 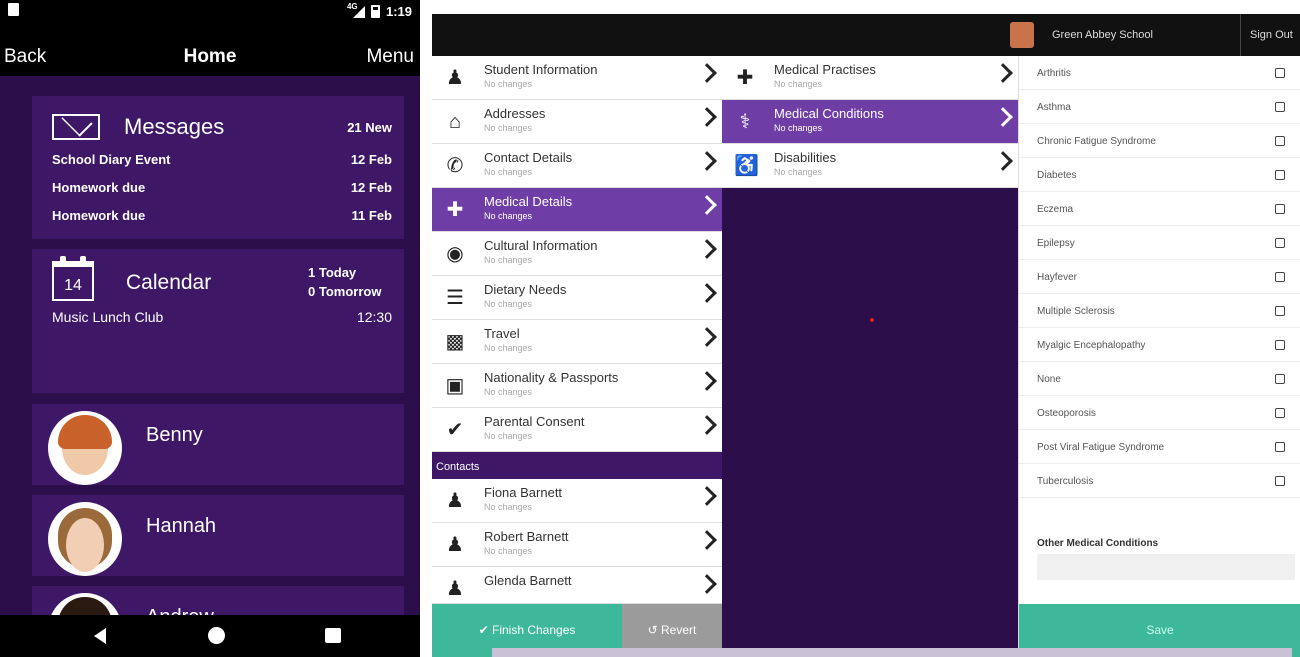 What do you see at coordinates (1159, 243) in the screenshot?
I see `condition-row: Epilepsy` at bounding box center [1159, 243].